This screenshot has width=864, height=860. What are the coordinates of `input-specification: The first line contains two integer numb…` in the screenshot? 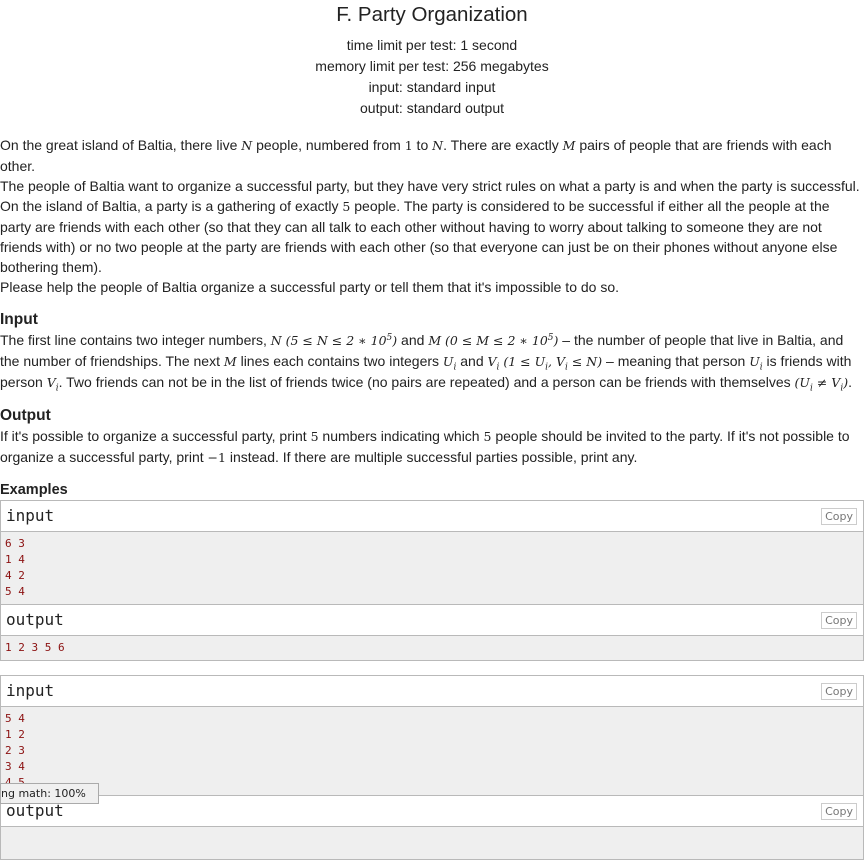 It's located at (426, 363).